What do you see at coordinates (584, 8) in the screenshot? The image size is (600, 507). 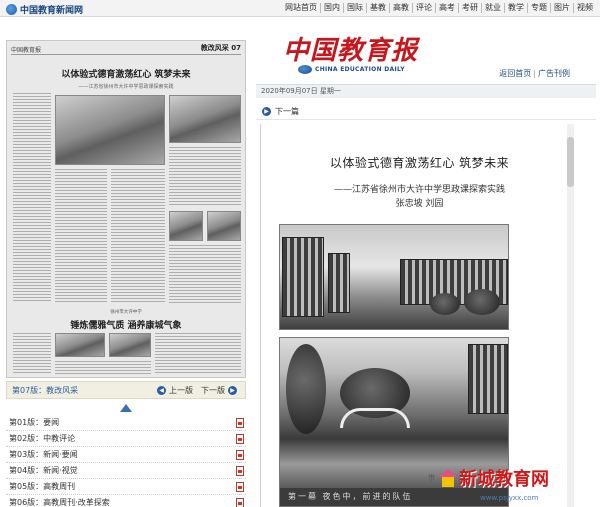 I see `nav-link-video: 视频` at bounding box center [584, 8].